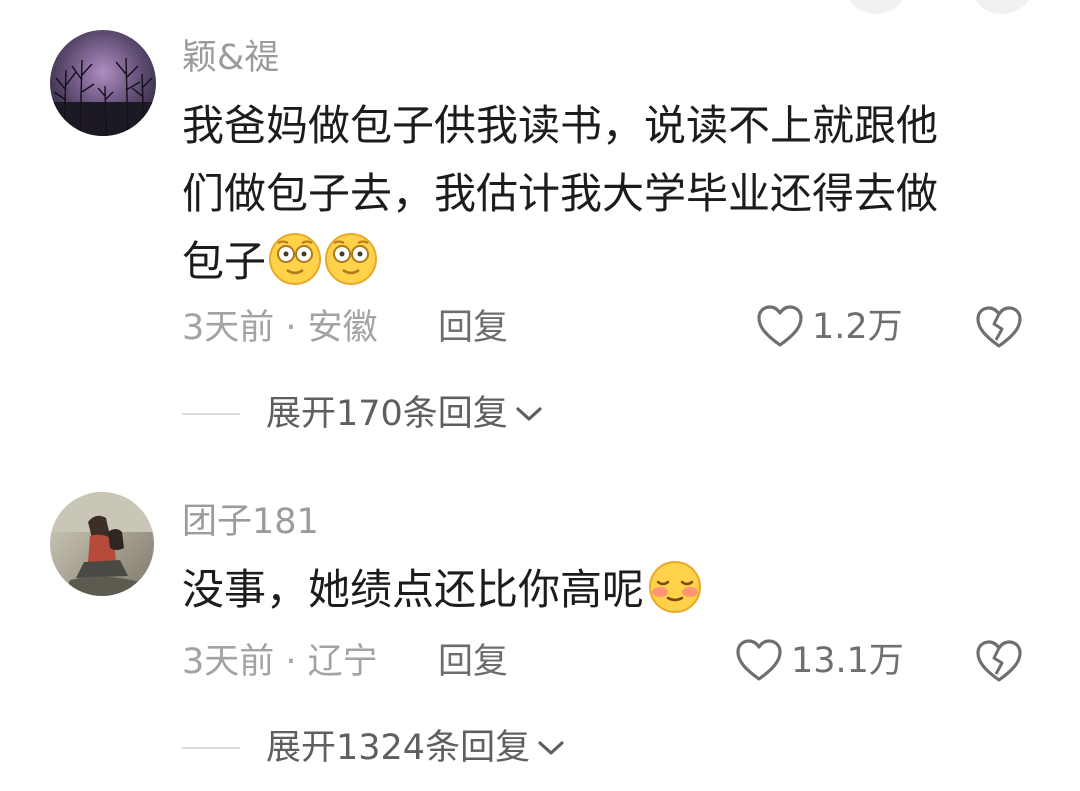 This screenshot has width=1080, height=791. I want to click on like-button: 1.2万, so click(829, 327).